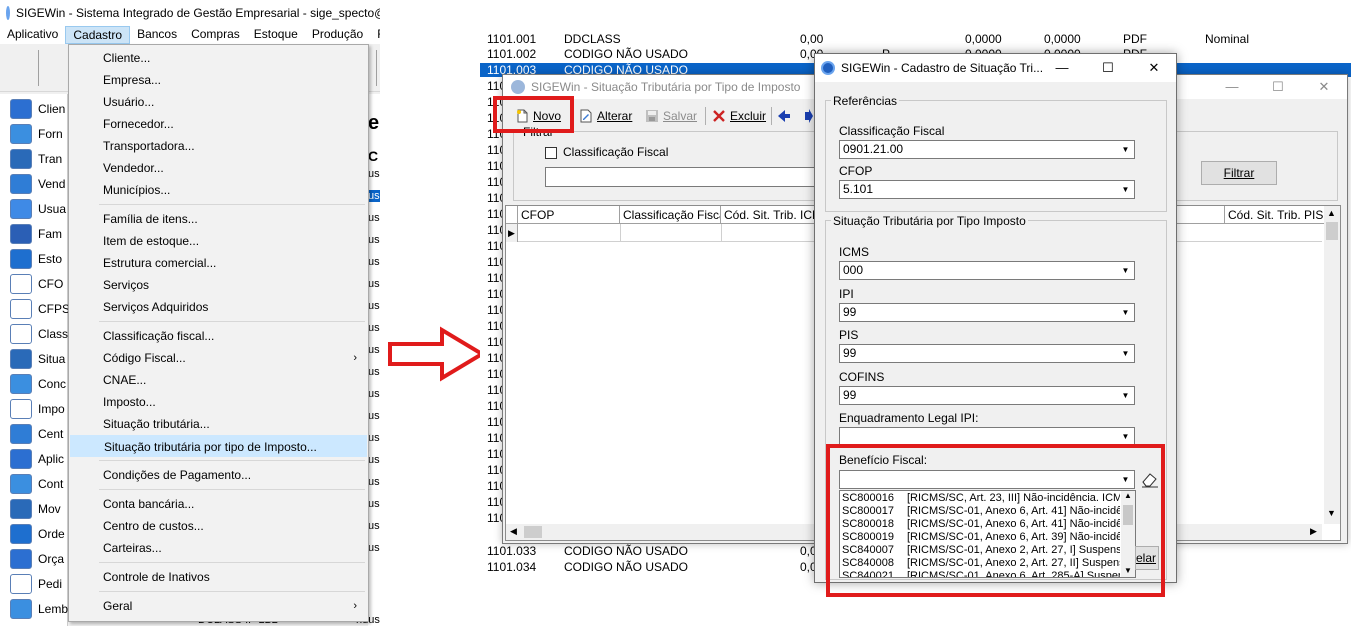  I want to click on grid-header-cfop: CFOP, so click(569, 215).